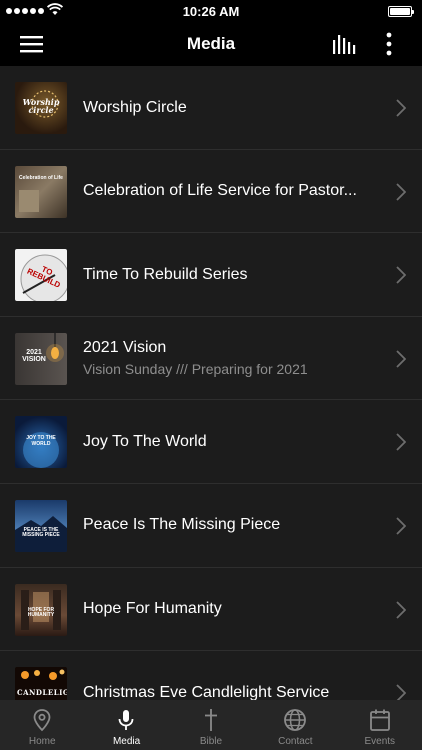  What do you see at coordinates (380, 741) in the screenshot?
I see `tab-label: Events` at bounding box center [380, 741].